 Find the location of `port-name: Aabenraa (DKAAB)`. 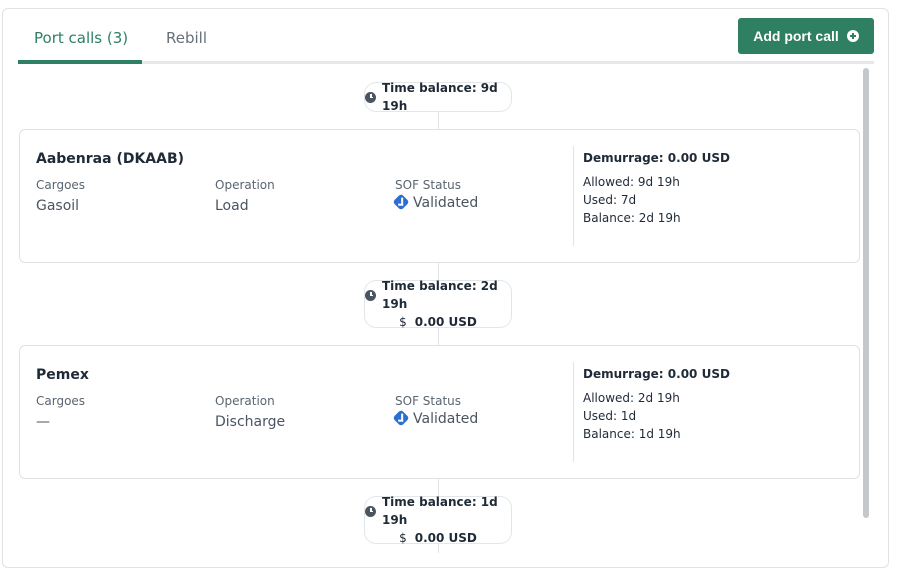

port-name: Aabenraa (DKAAB) is located at coordinates (110, 159).